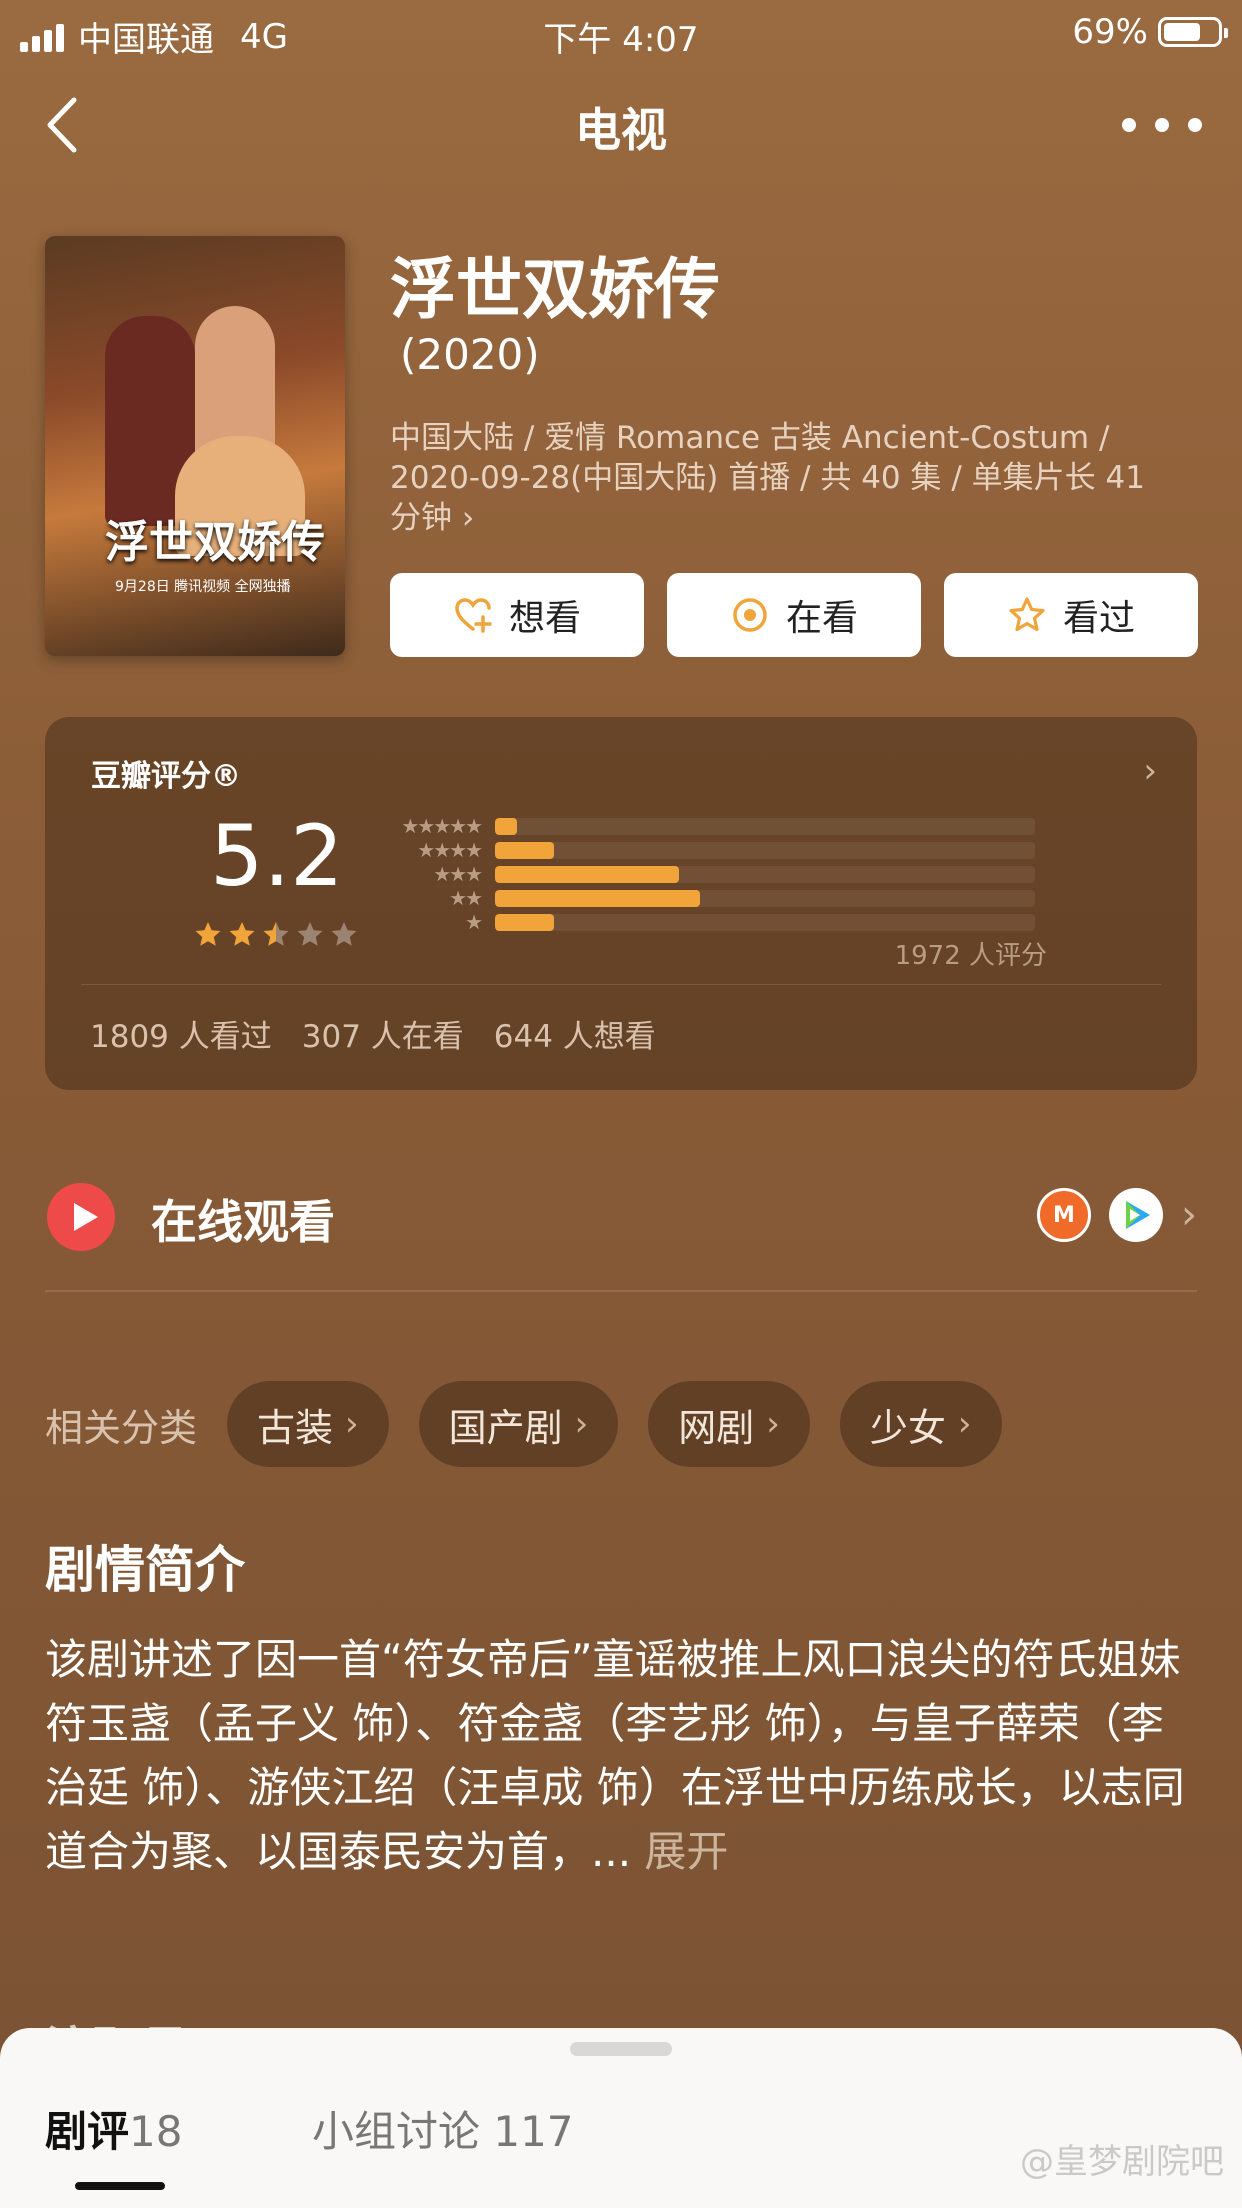 The image size is (1242, 2208). What do you see at coordinates (970, 956) in the screenshot?
I see `rating-count: 1972 人评分` at bounding box center [970, 956].